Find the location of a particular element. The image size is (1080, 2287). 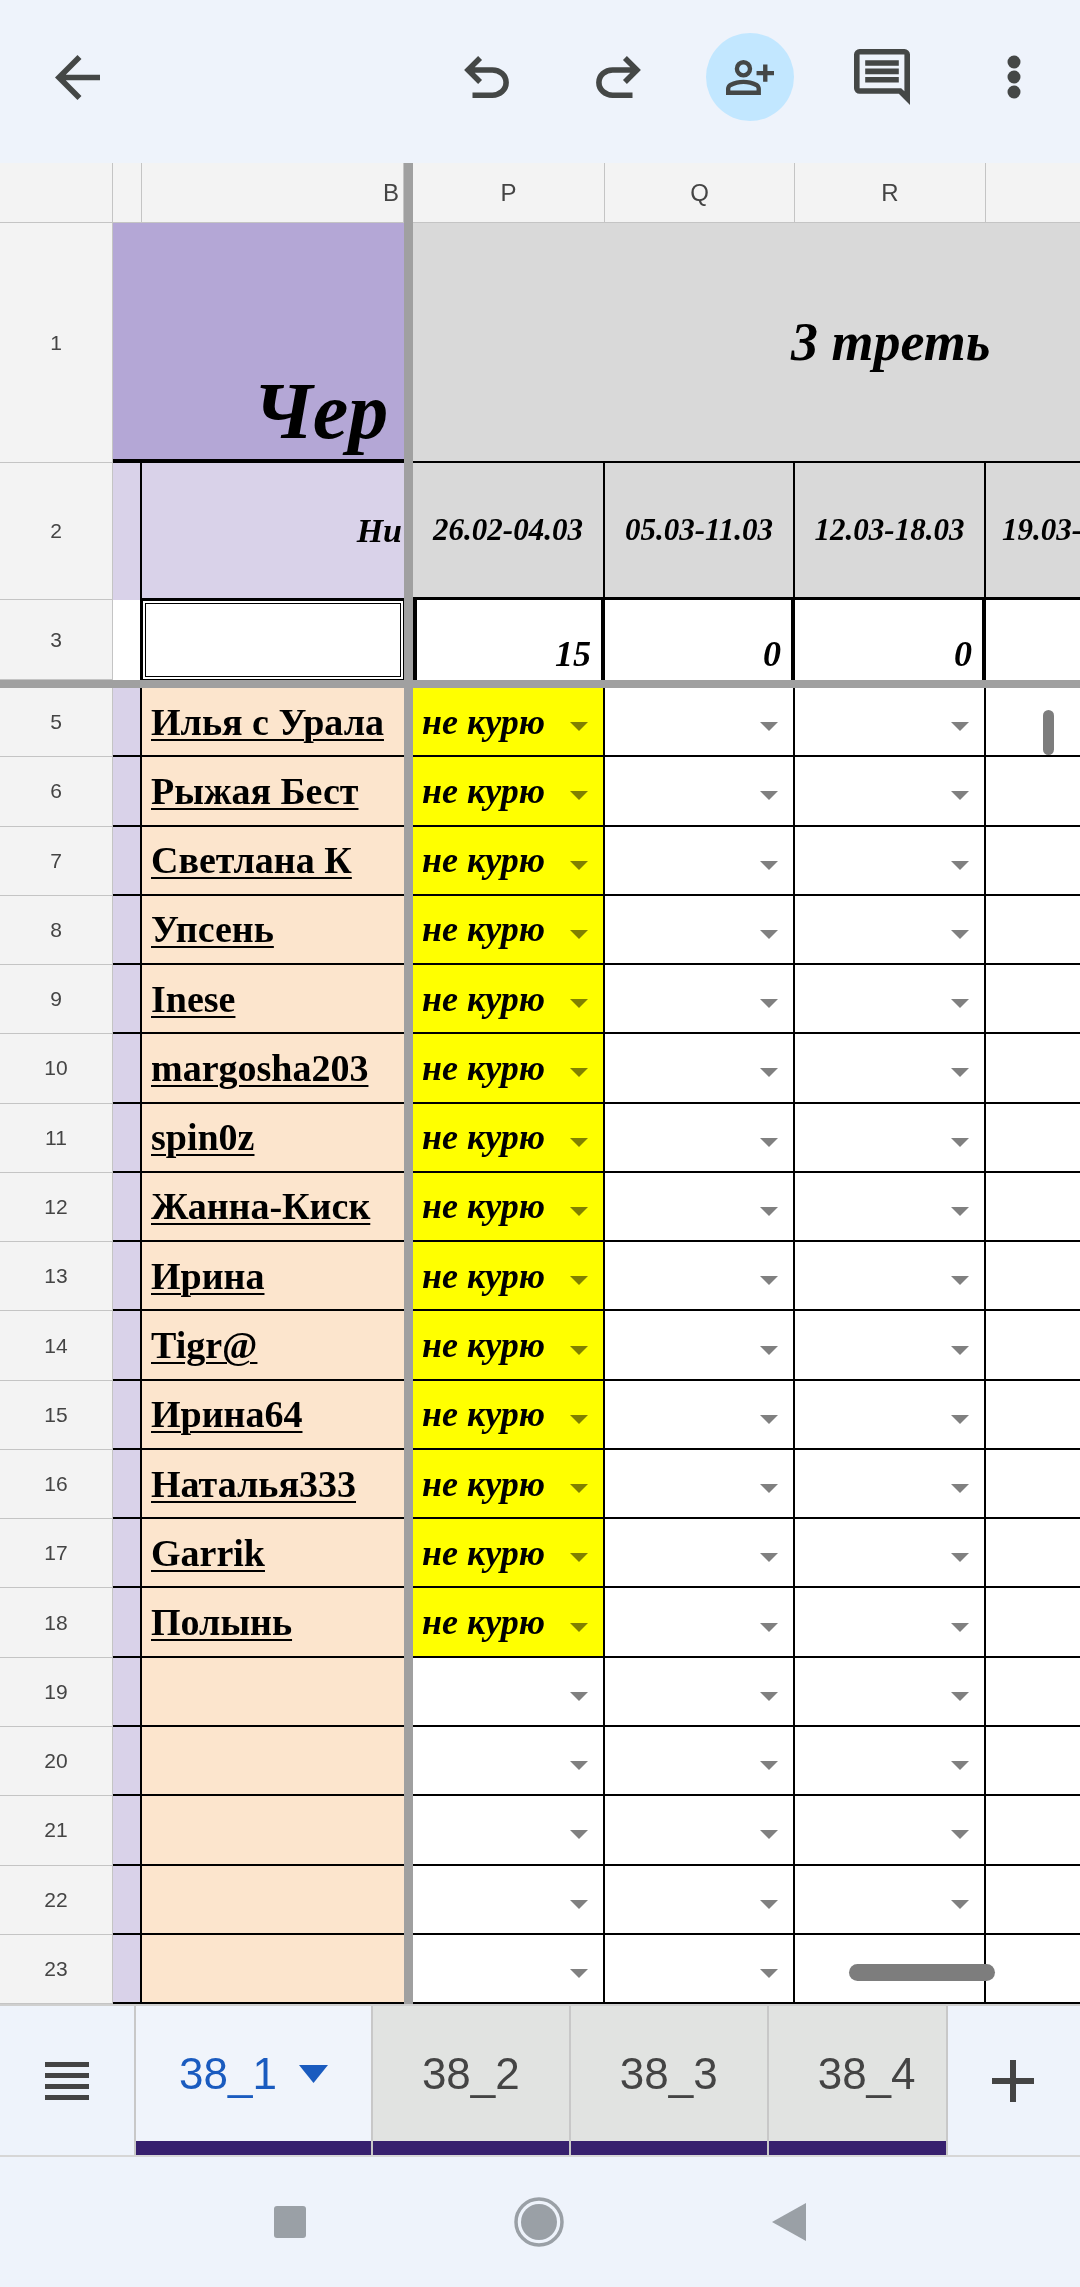

sheet-tab: 38_1 is located at coordinates (252, 2080).